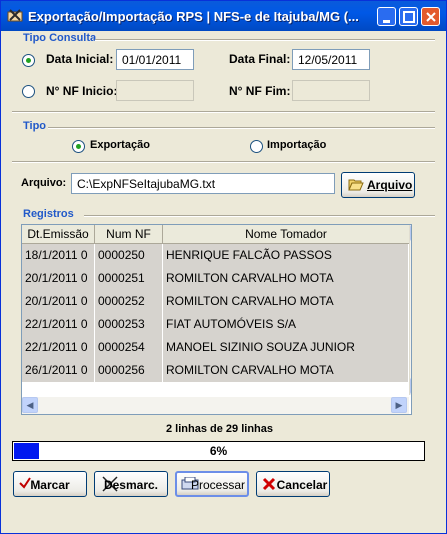 Image resolution: width=447 pixels, height=534 pixels. I want to click on table-cell: FIAT AUTOMÓVEIS S/A, so click(286, 324).